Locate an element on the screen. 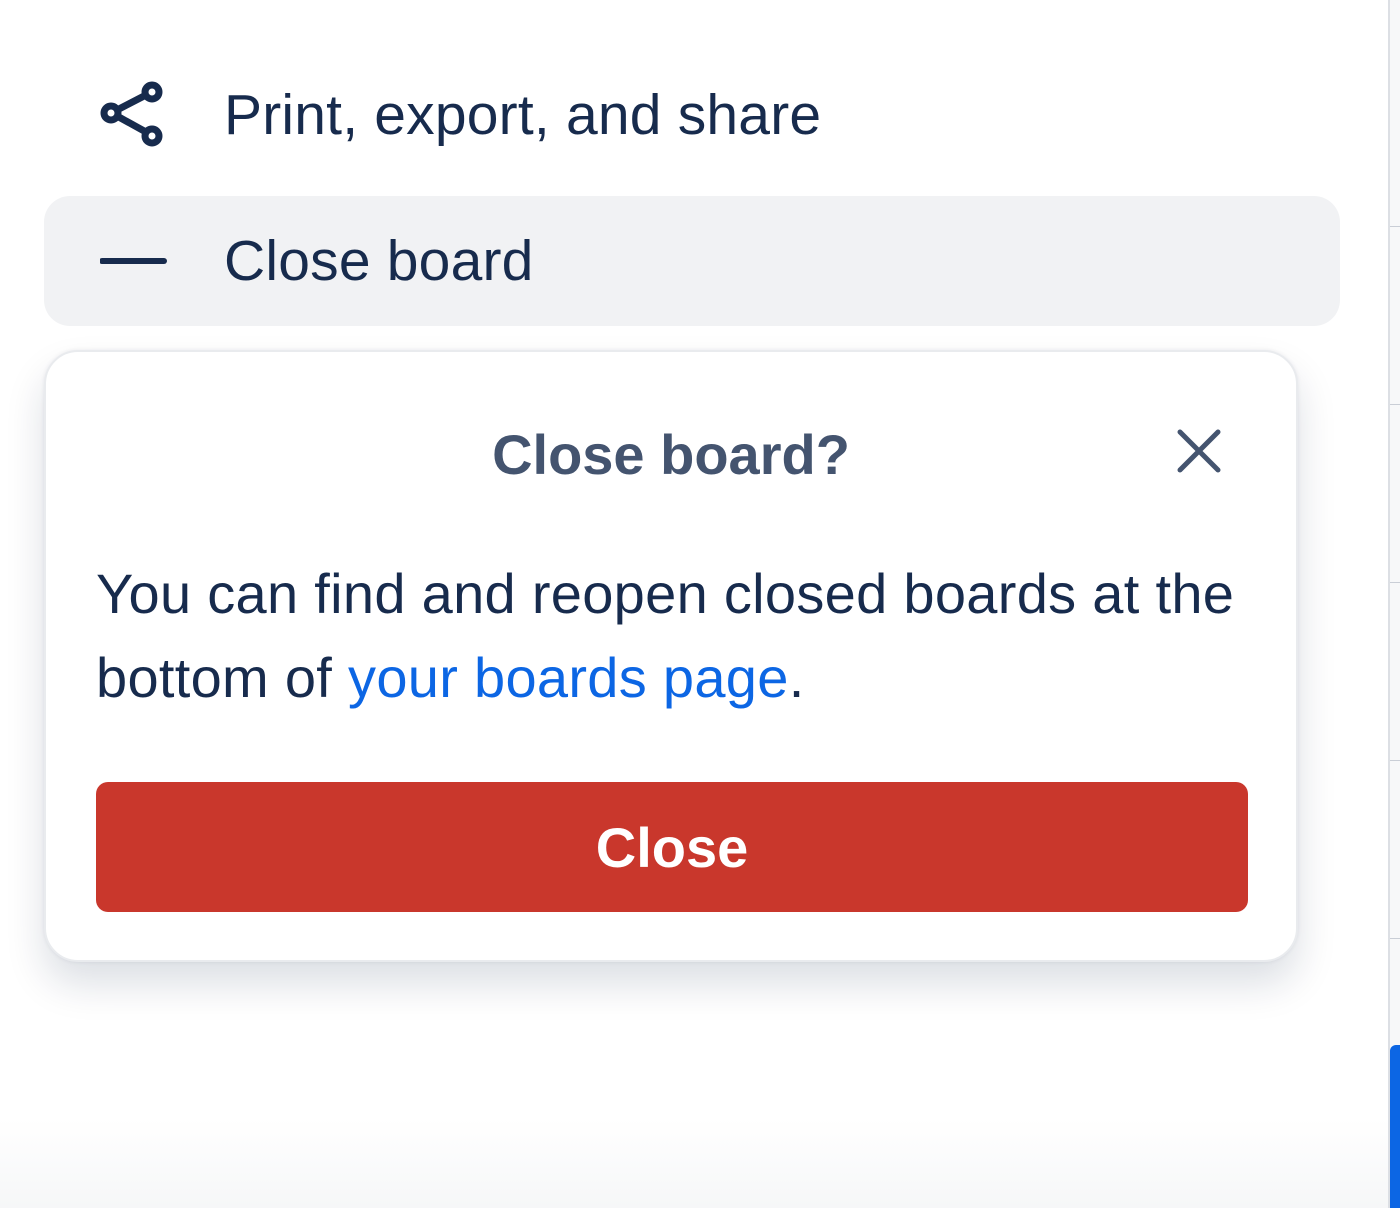 Image resolution: width=1400 pixels, height=1208 pixels. background-fade is located at coordinates (694, 1163).